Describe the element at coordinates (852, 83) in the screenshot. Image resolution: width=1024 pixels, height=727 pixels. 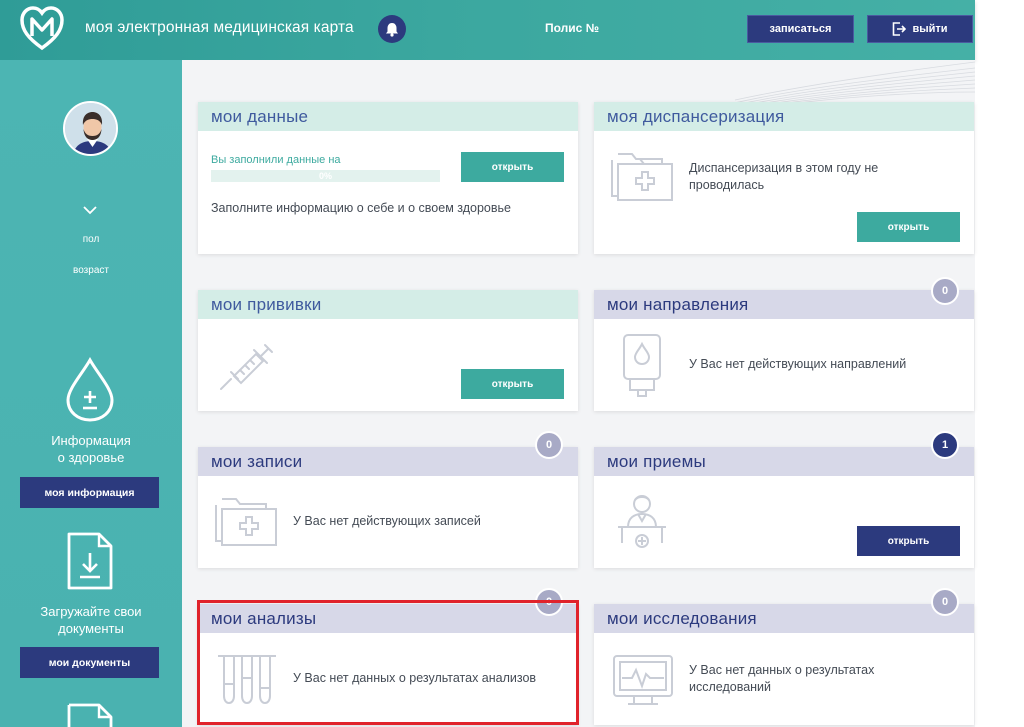
I see `decorative-waves` at that location.